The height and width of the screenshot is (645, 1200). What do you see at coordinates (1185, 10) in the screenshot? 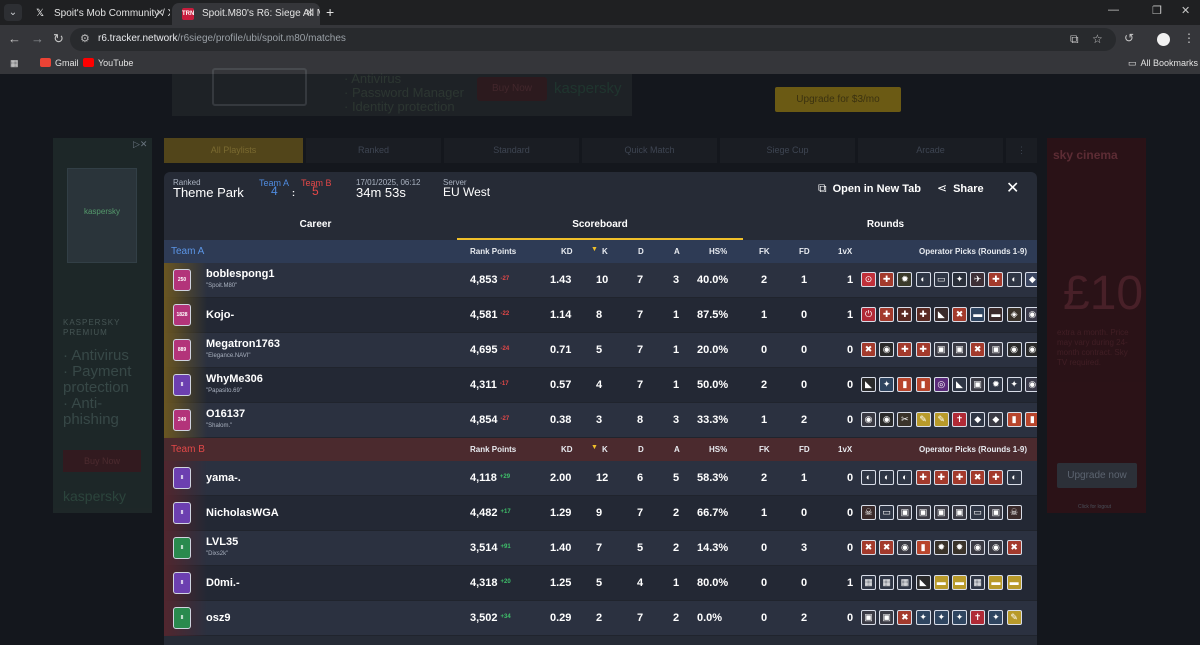
I see `window-close-icon: ✕` at bounding box center [1185, 10].